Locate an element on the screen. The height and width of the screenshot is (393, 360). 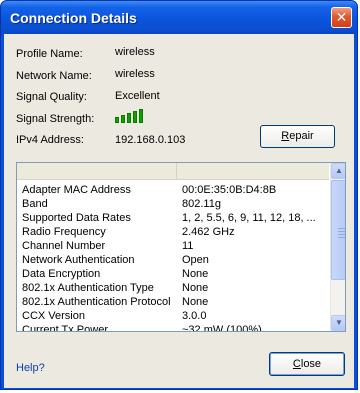
network-name-label: Network Name: is located at coordinates (54, 76).